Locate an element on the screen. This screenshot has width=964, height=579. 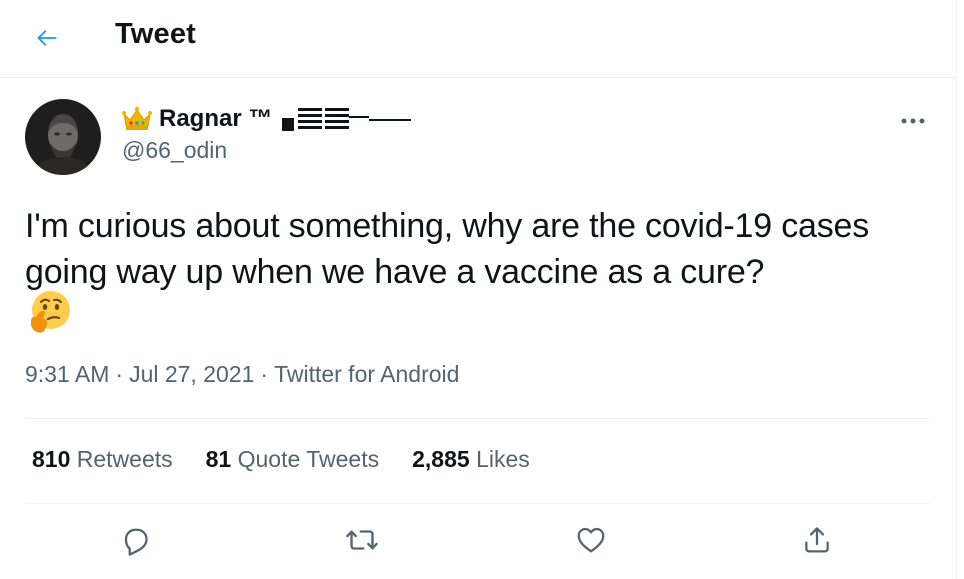
tweet-time: 9:31 AM is located at coordinates (67, 374).